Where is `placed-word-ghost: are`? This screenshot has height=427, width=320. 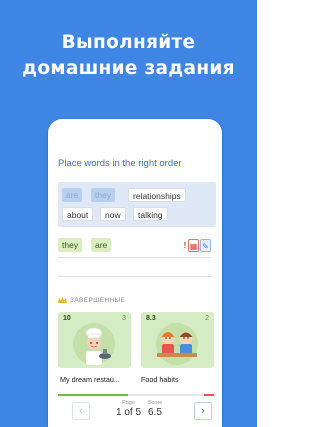 placed-word-ghost: are is located at coordinates (72, 195).